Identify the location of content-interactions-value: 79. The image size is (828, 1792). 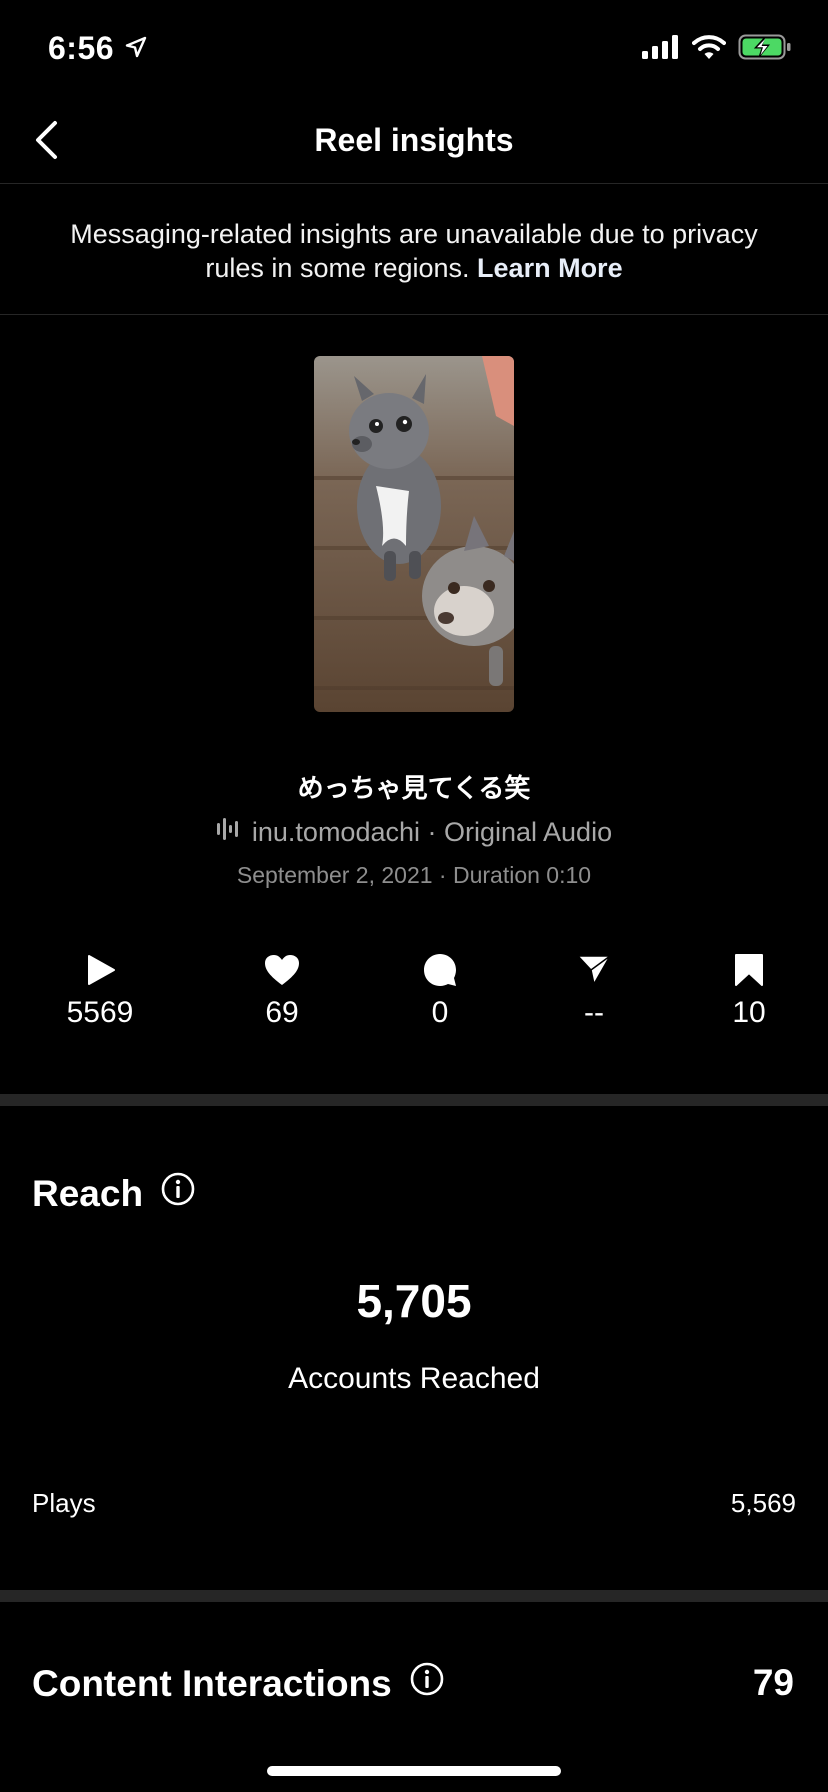
(773, 1682).